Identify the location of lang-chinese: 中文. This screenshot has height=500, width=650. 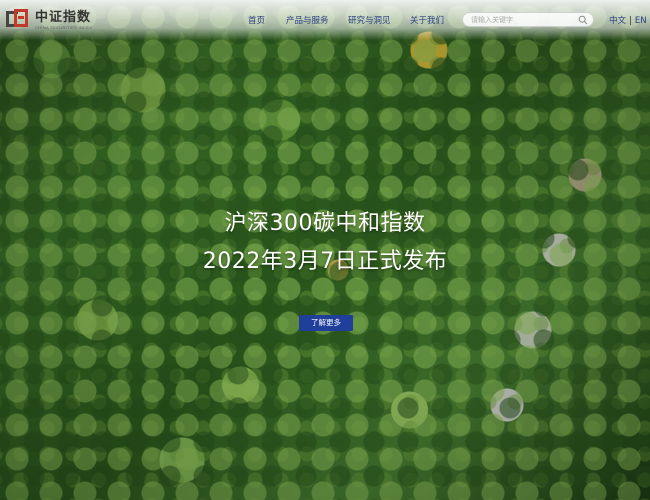
(617, 21).